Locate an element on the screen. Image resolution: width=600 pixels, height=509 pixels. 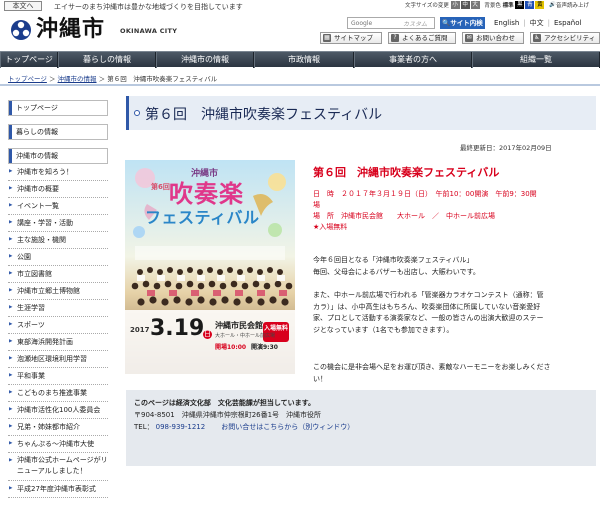
event-title: 第６回 沖縄市吹奏楽フェスティバル is located at coordinates (406, 172).